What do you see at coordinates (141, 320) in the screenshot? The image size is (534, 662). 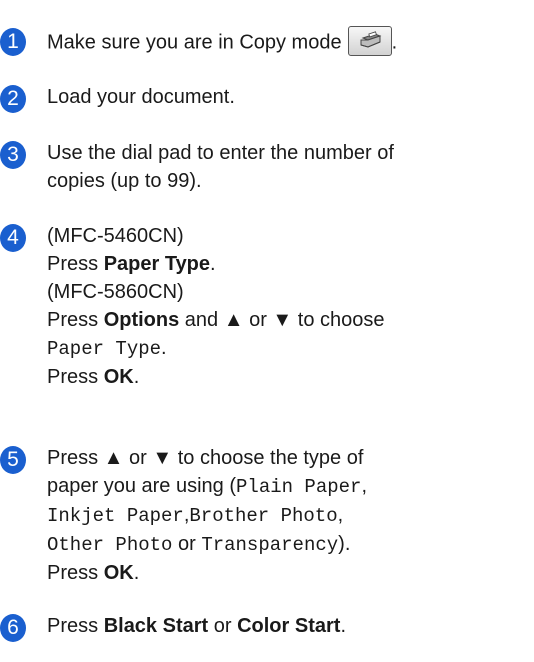 I see `button-name: Options` at bounding box center [141, 320].